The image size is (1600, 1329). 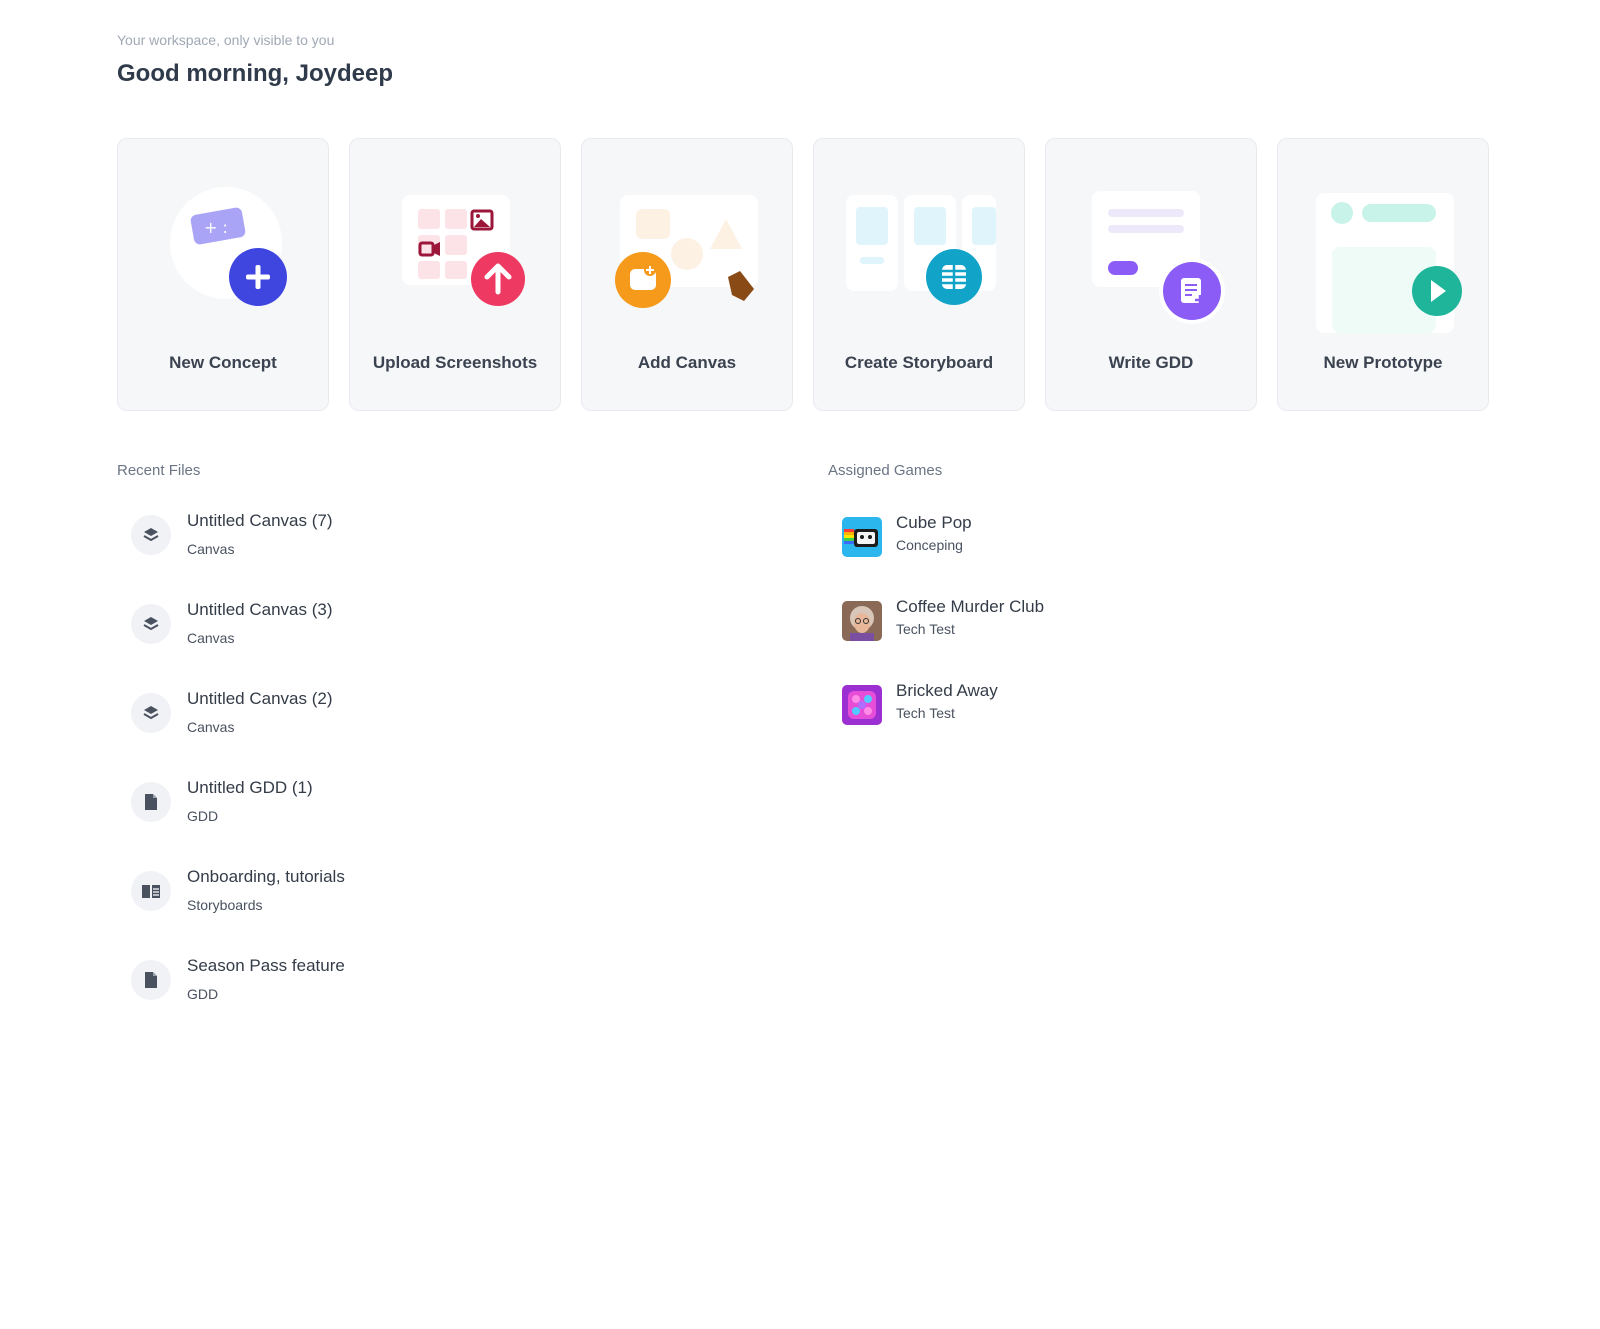 I want to click on new-concept-label: New Concept, so click(x=223, y=362).